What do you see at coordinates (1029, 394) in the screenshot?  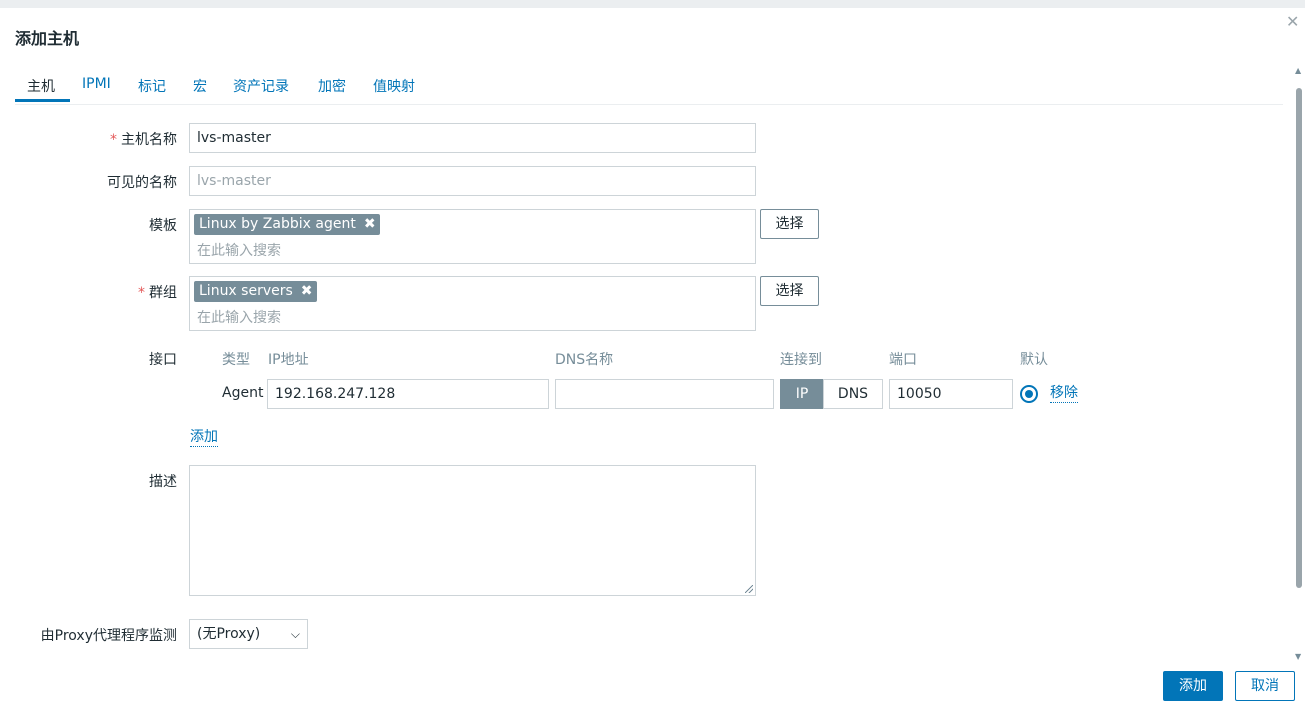 I see `default-interface-radio` at bounding box center [1029, 394].